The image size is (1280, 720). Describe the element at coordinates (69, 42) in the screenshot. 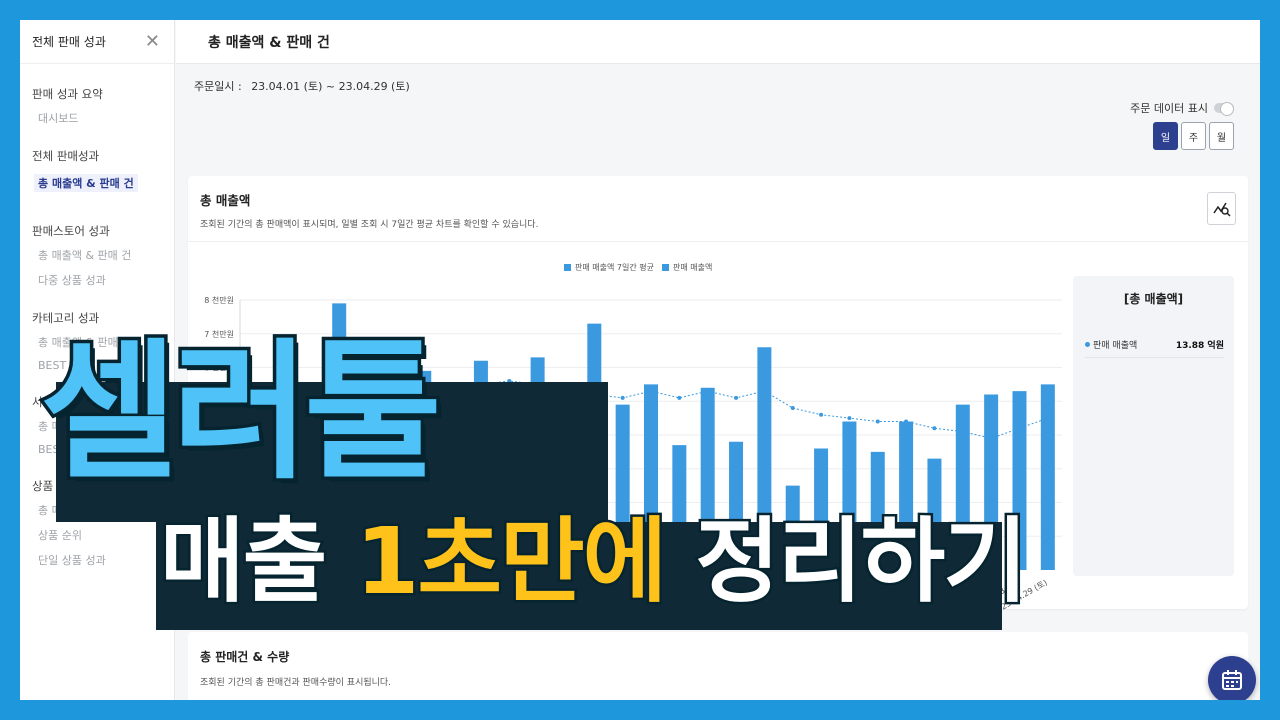

I see `sidebar-title: 전체 판매 성과` at that location.